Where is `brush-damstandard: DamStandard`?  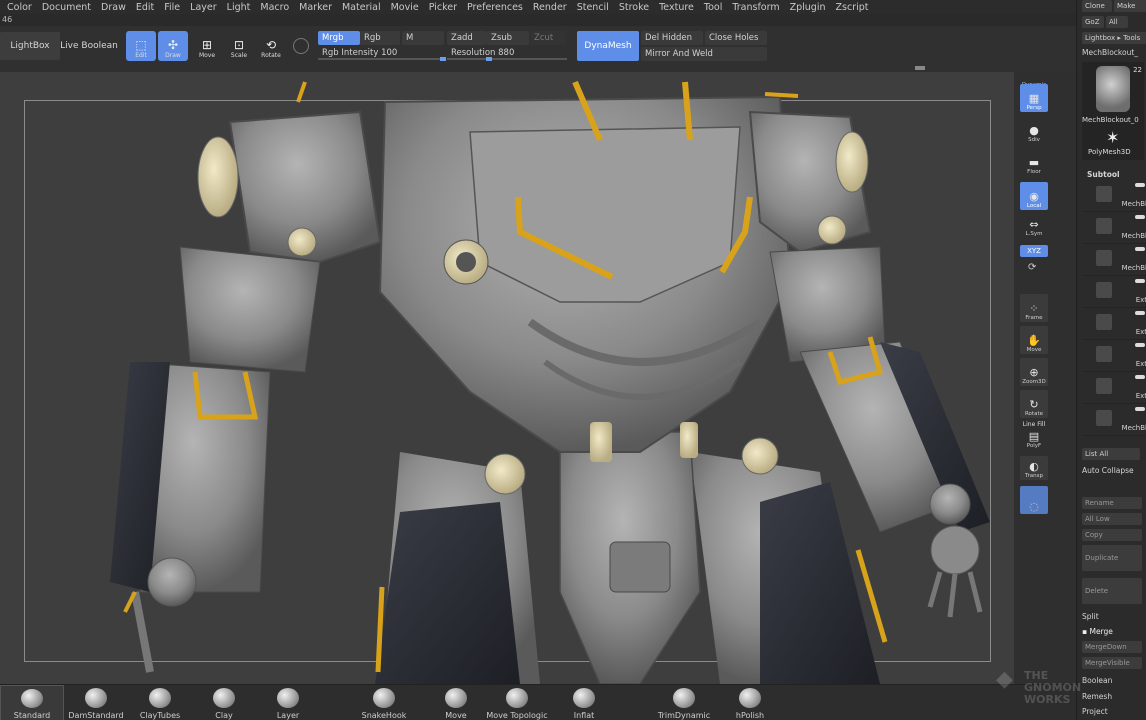 brush-damstandard: DamStandard is located at coordinates (96, 702).